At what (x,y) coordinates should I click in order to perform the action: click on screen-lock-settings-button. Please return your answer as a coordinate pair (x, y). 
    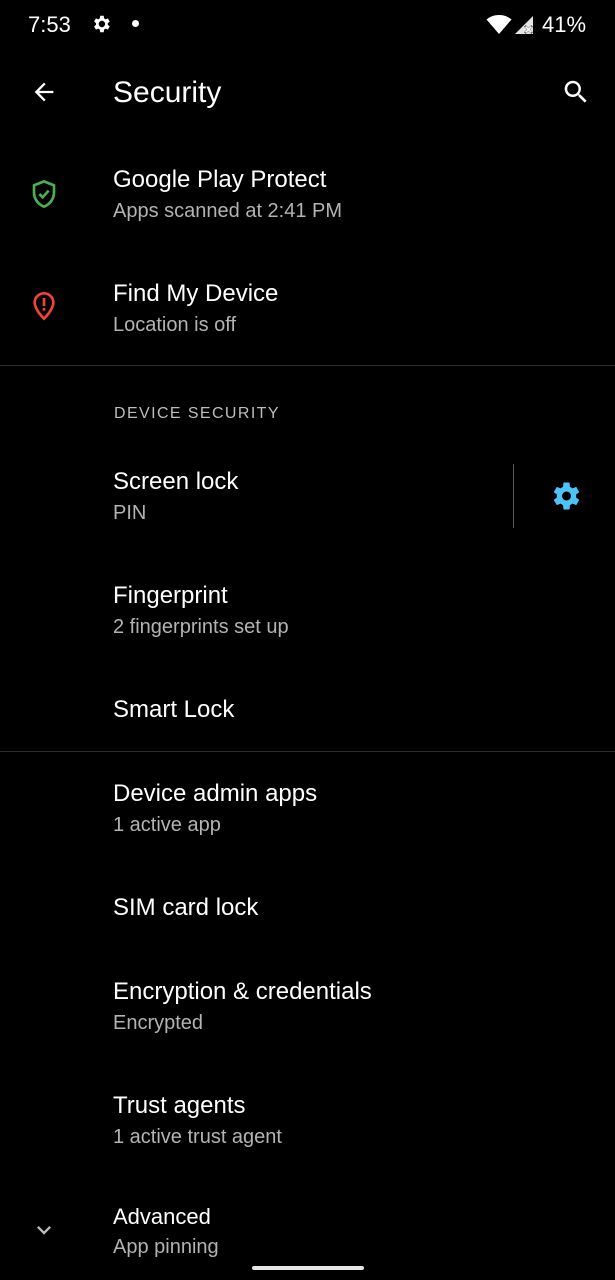
    Looking at the image, I should click on (565, 496).